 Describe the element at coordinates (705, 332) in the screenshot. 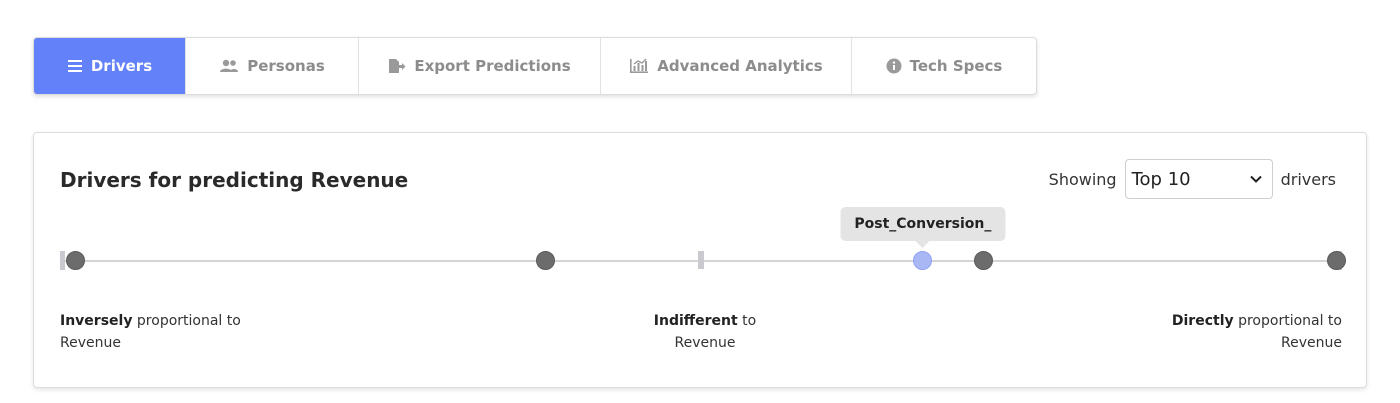

I see `scale-label-indifferent: Indifferent to Revenue` at that location.